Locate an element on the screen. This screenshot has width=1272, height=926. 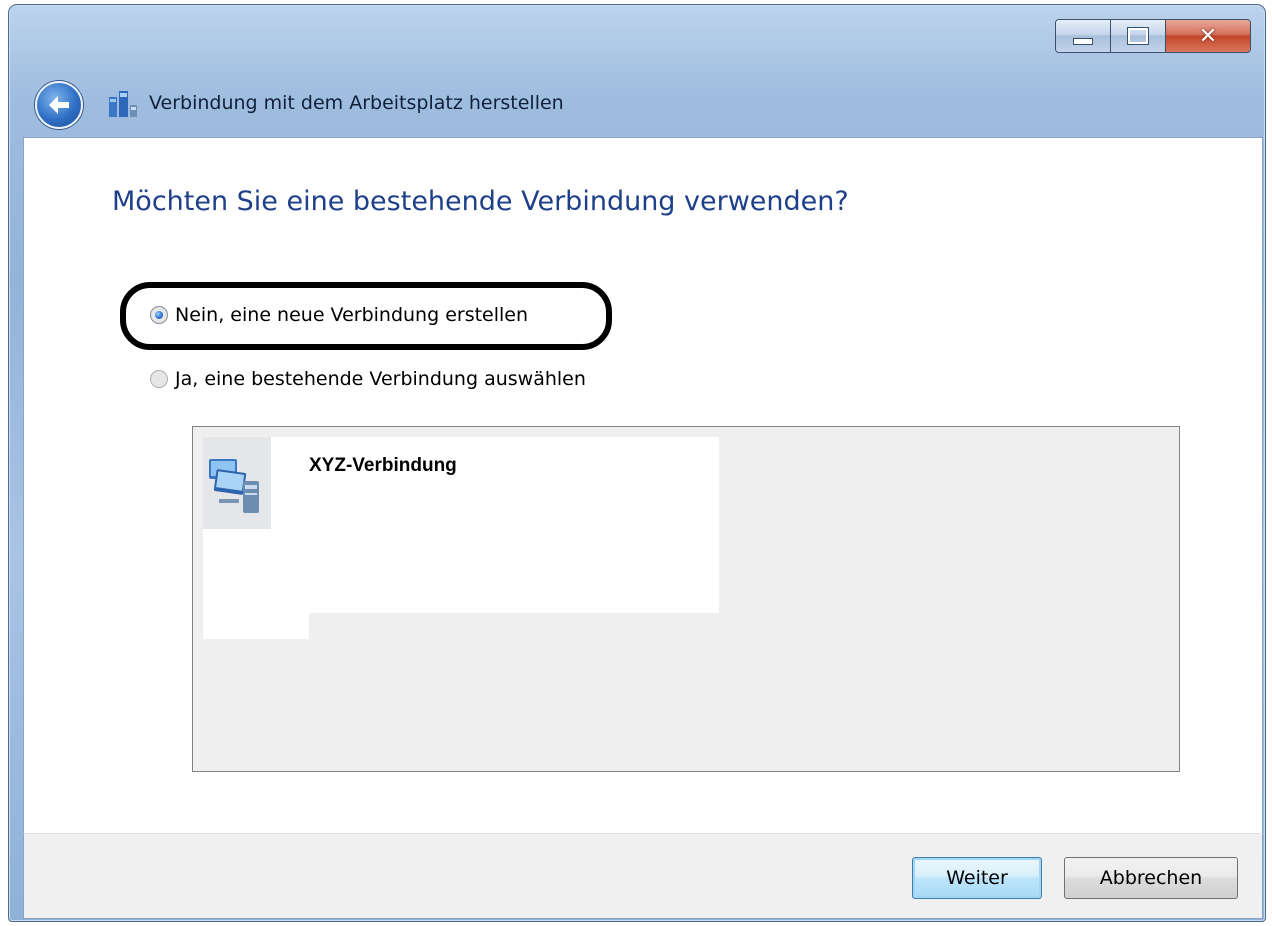
cancel-button: Abbrechen is located at coordinates (1151, 878).